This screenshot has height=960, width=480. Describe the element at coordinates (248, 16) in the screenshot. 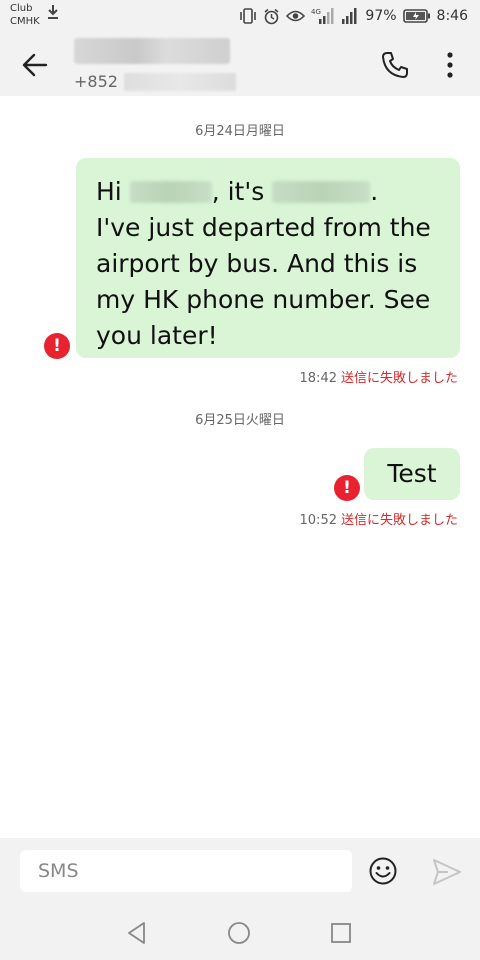

I see `vibrate-icon` at that location.